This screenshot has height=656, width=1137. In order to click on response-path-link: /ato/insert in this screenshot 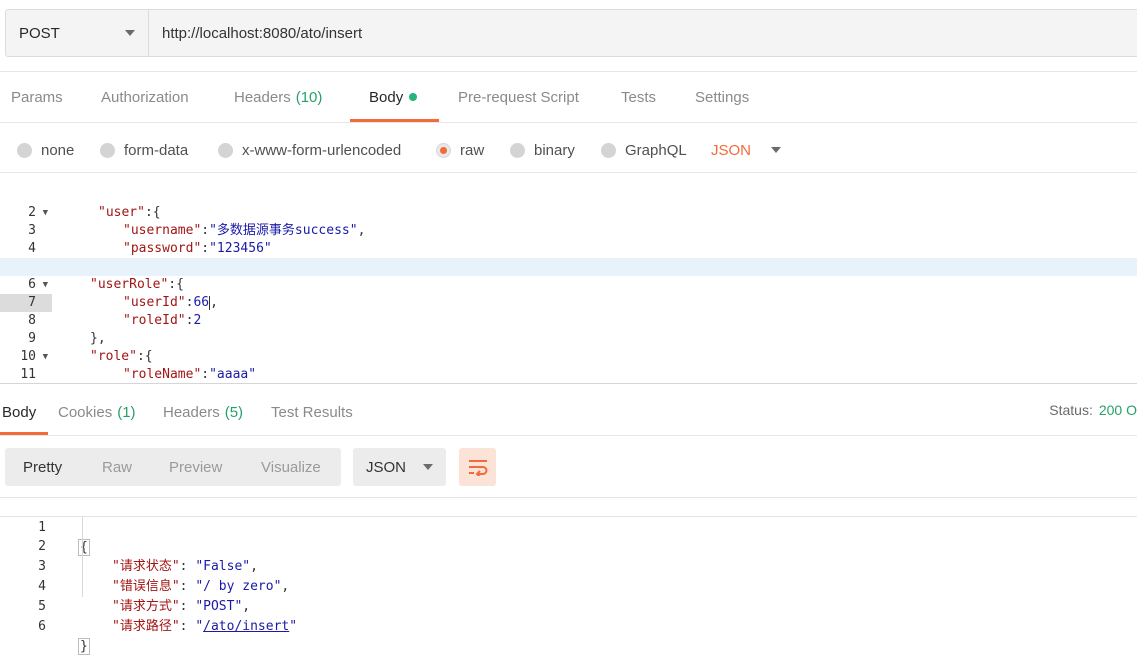, I will do `click(246, 626)`.